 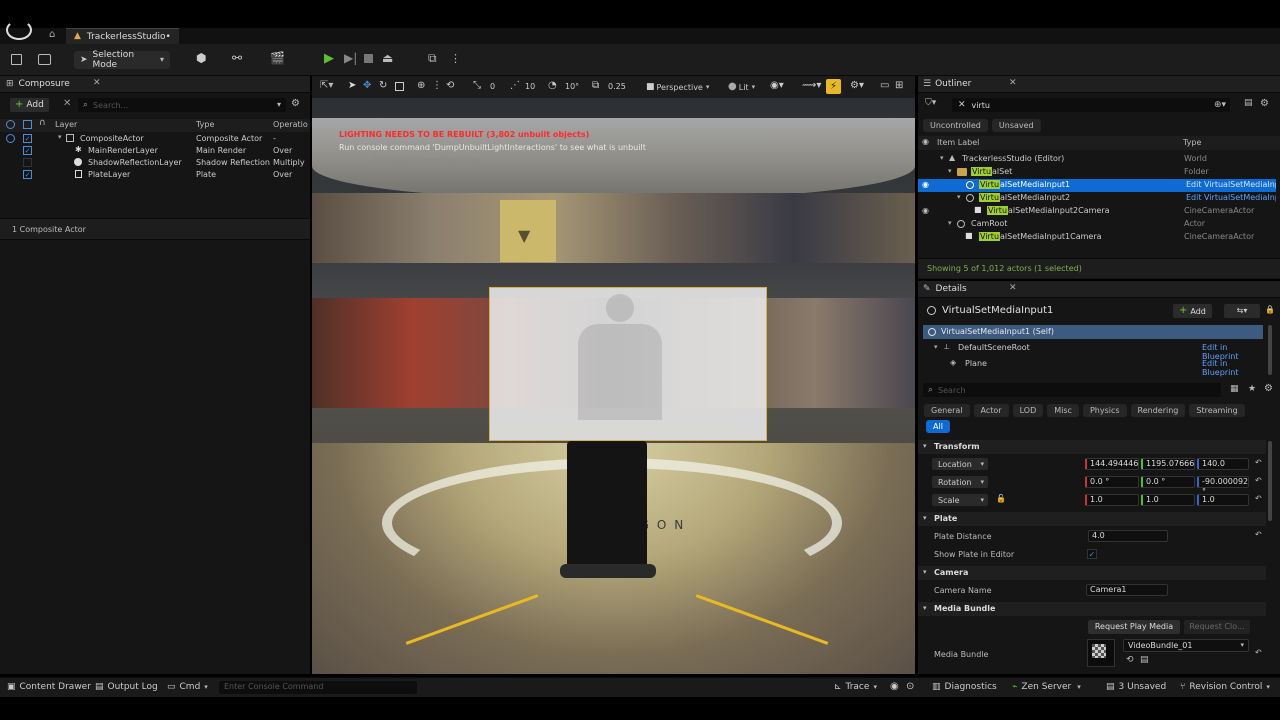 What do you see at coordinates (1136, 687) in the screenshot?
I see `unsaved-button: ▤ 3 Unsaved` at bounding box center [1136, 687].